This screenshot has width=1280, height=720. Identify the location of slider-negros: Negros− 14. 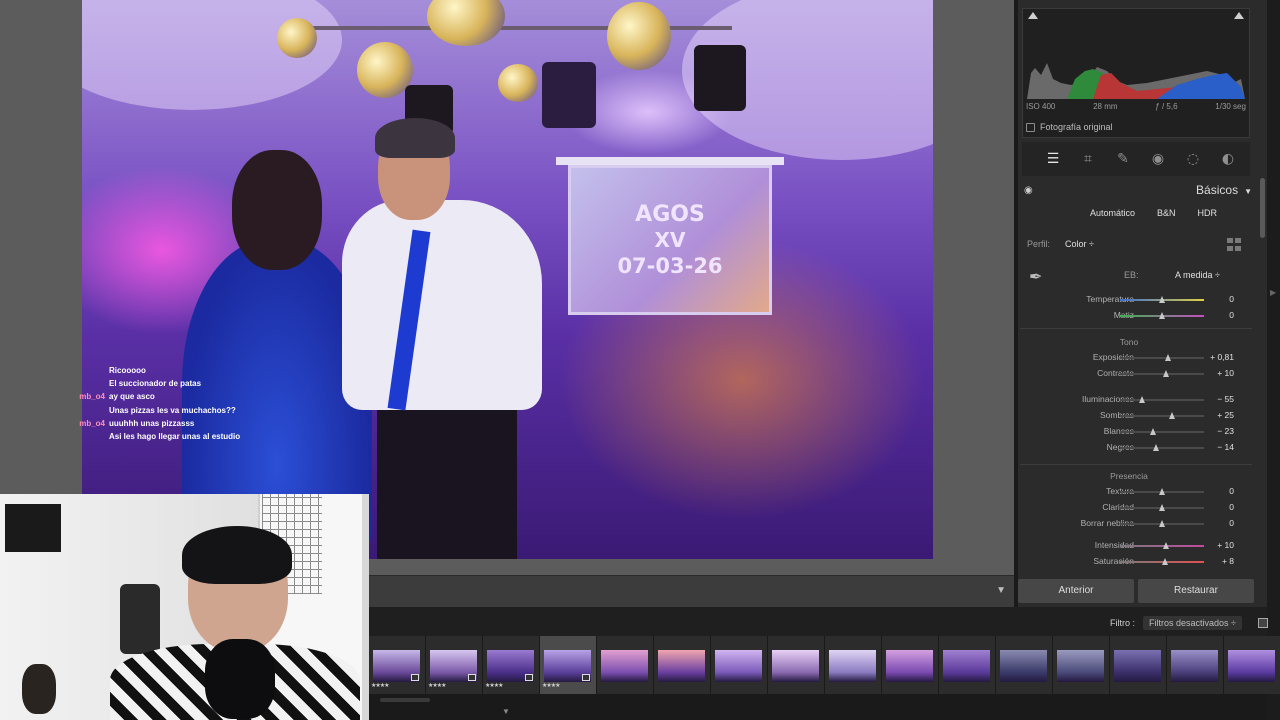
(1139, 448).